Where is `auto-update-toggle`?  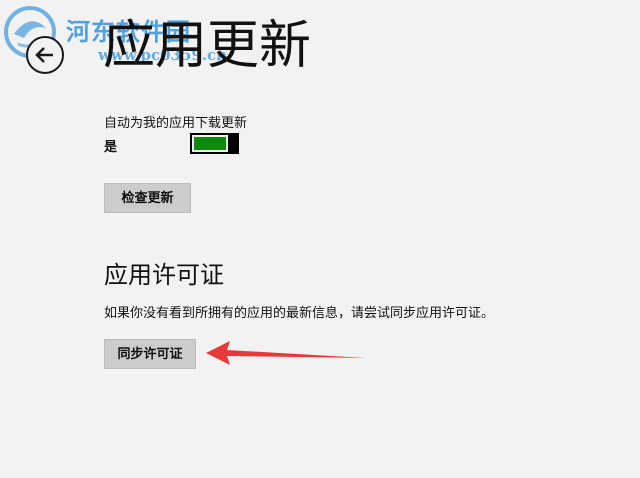
auto-update-toggle is located at coordinates (214, 143).